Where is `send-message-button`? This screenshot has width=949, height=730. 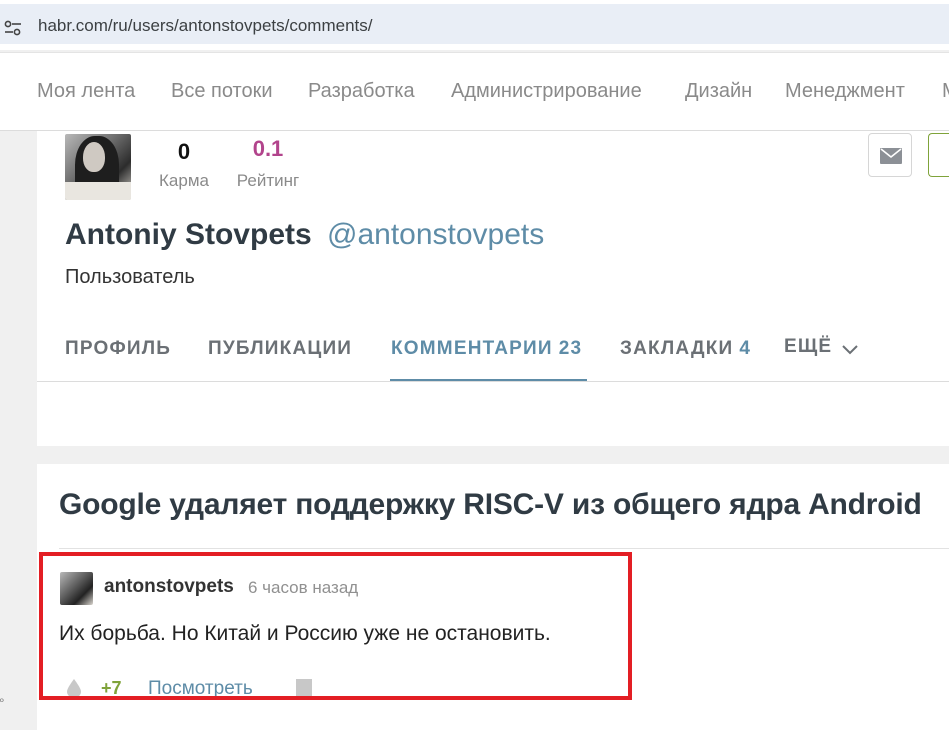 send-message-button is located at coordinates (890, 155).